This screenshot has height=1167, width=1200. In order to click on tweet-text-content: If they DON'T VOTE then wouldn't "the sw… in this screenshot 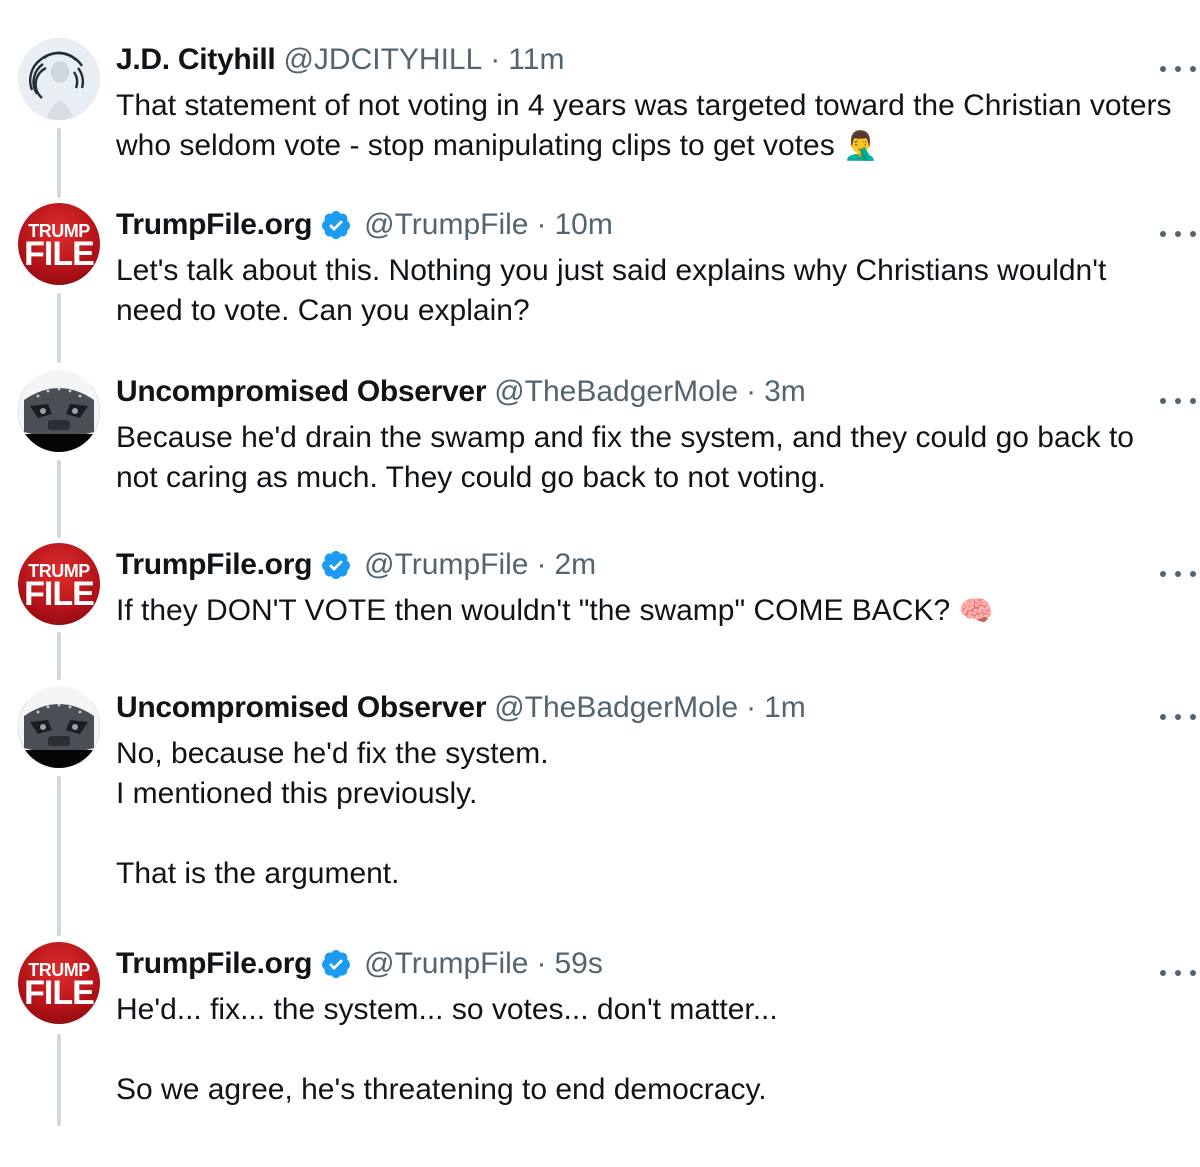, I will do `click(533, 610)`.